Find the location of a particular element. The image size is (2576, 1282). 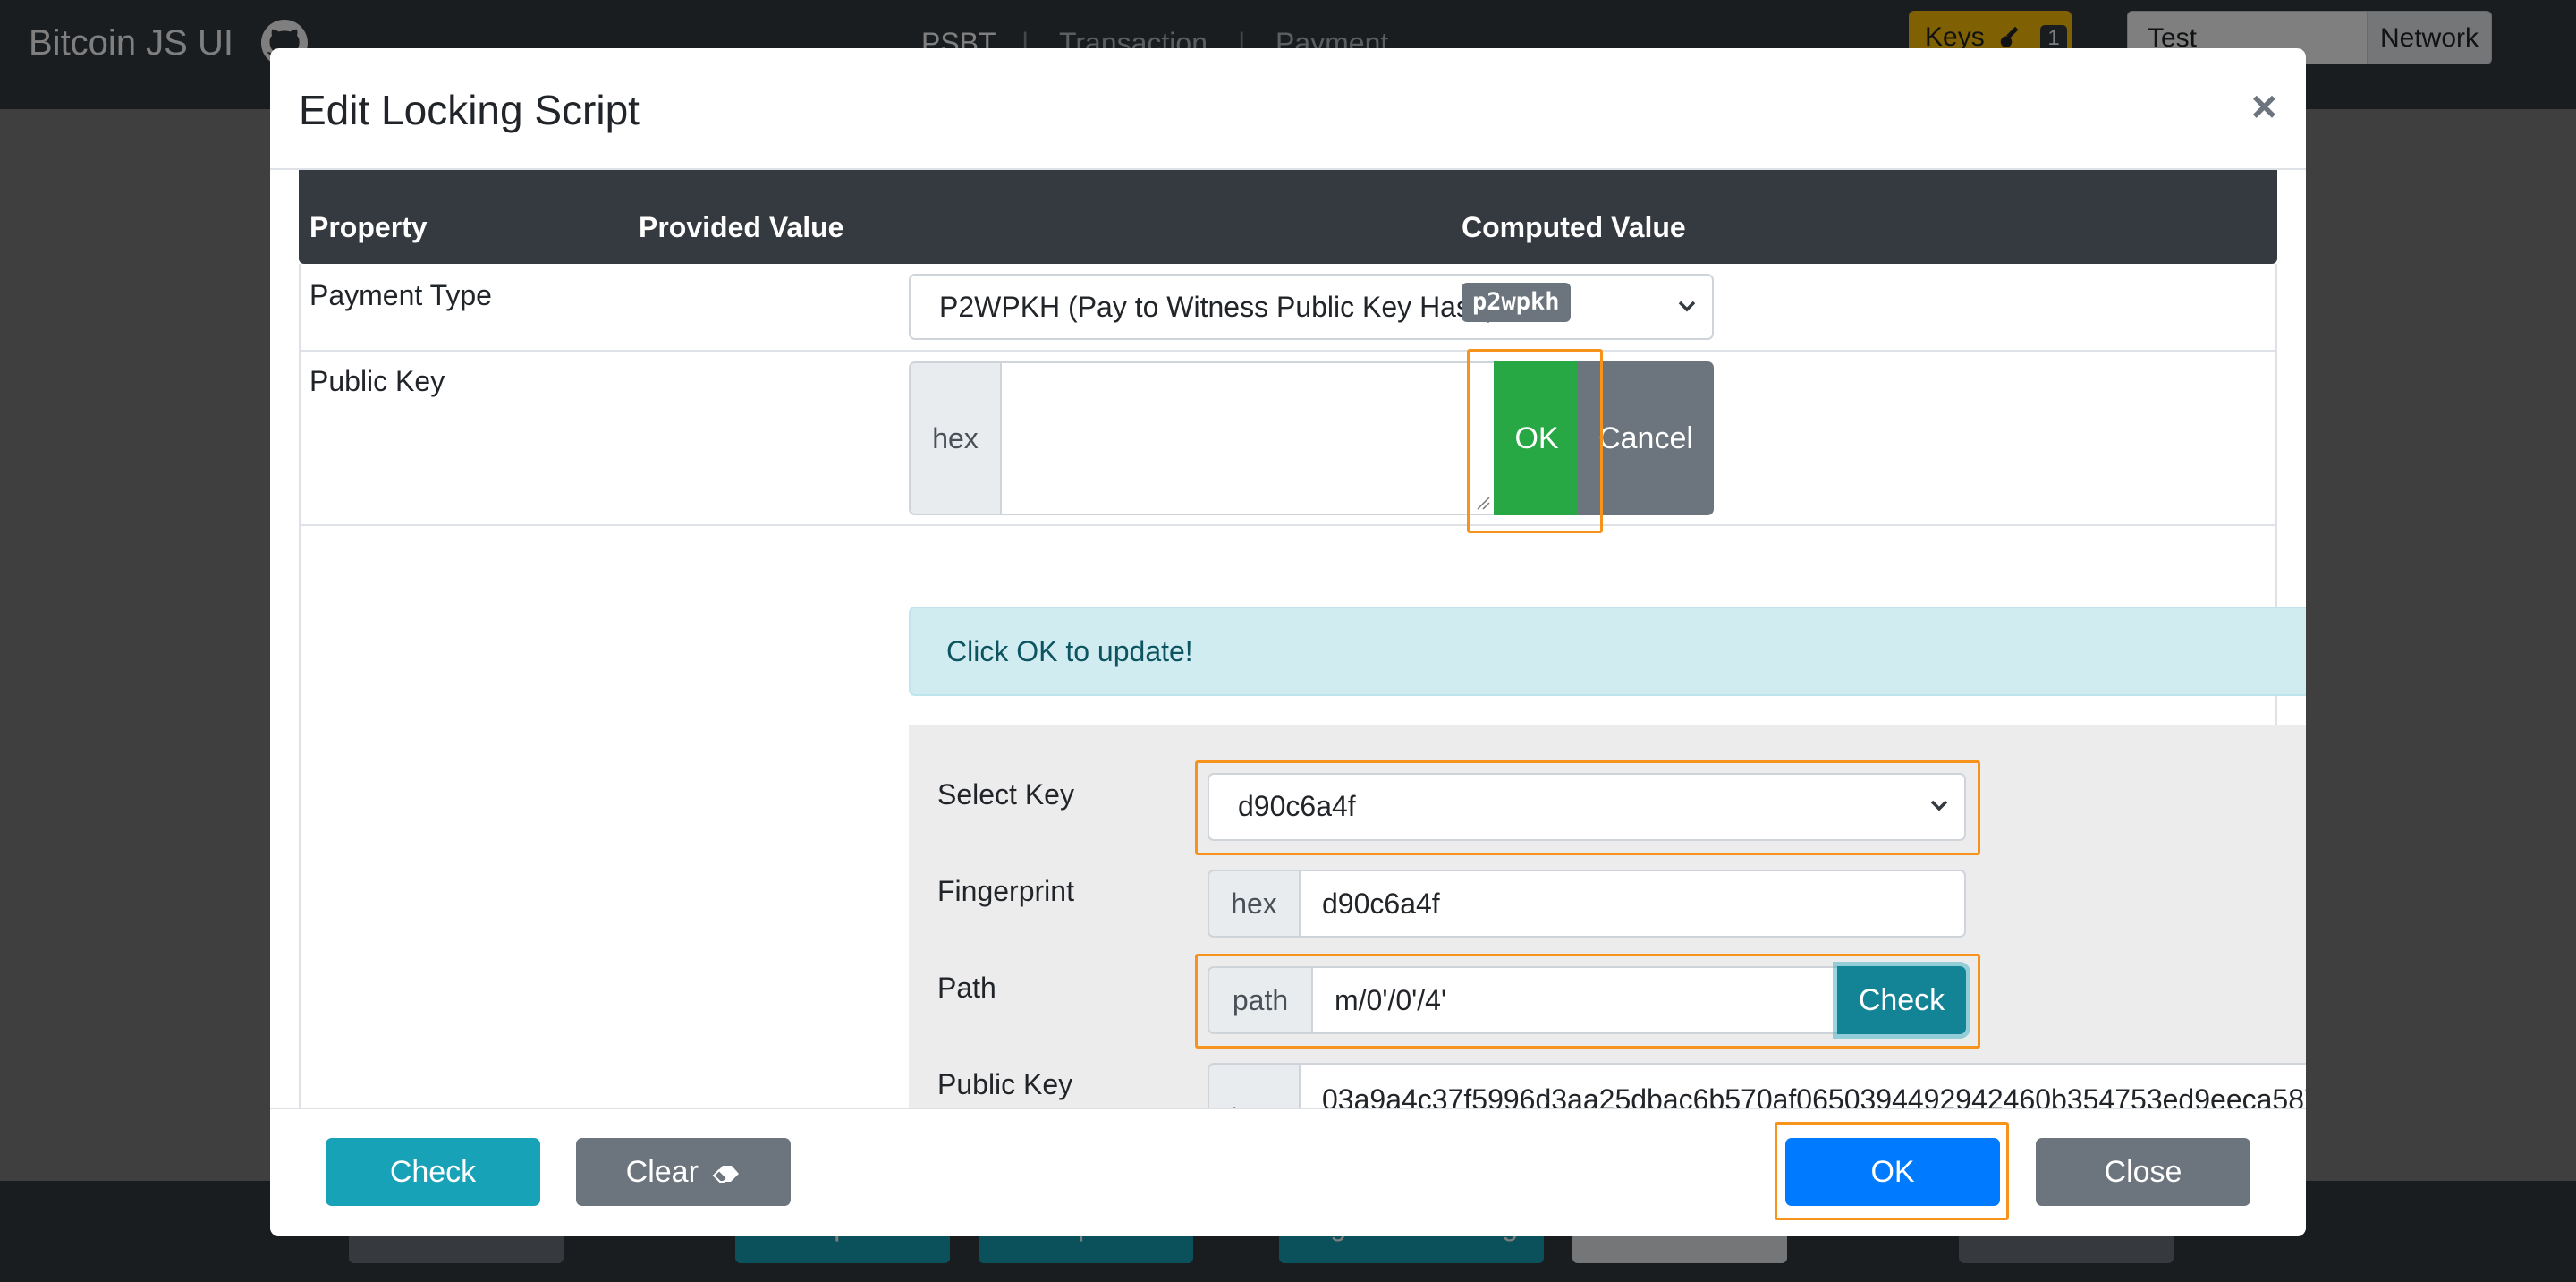

close-icon: × is located at coordinates (2264, 106).